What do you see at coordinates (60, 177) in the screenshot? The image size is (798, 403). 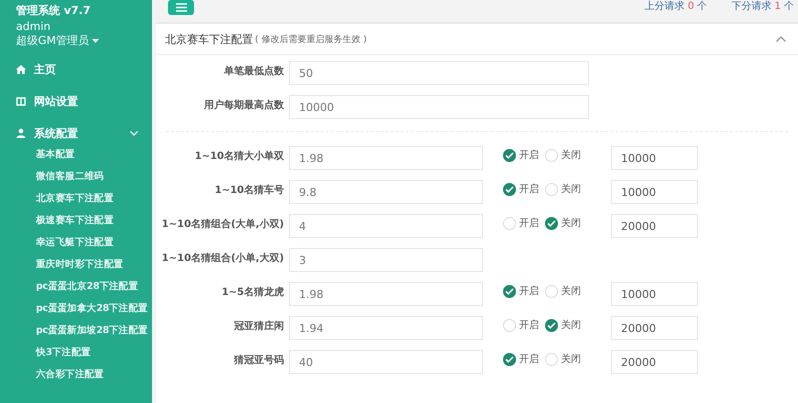 I see `submenu-item: 微信客服二维码` at bounding box center [60, 177].